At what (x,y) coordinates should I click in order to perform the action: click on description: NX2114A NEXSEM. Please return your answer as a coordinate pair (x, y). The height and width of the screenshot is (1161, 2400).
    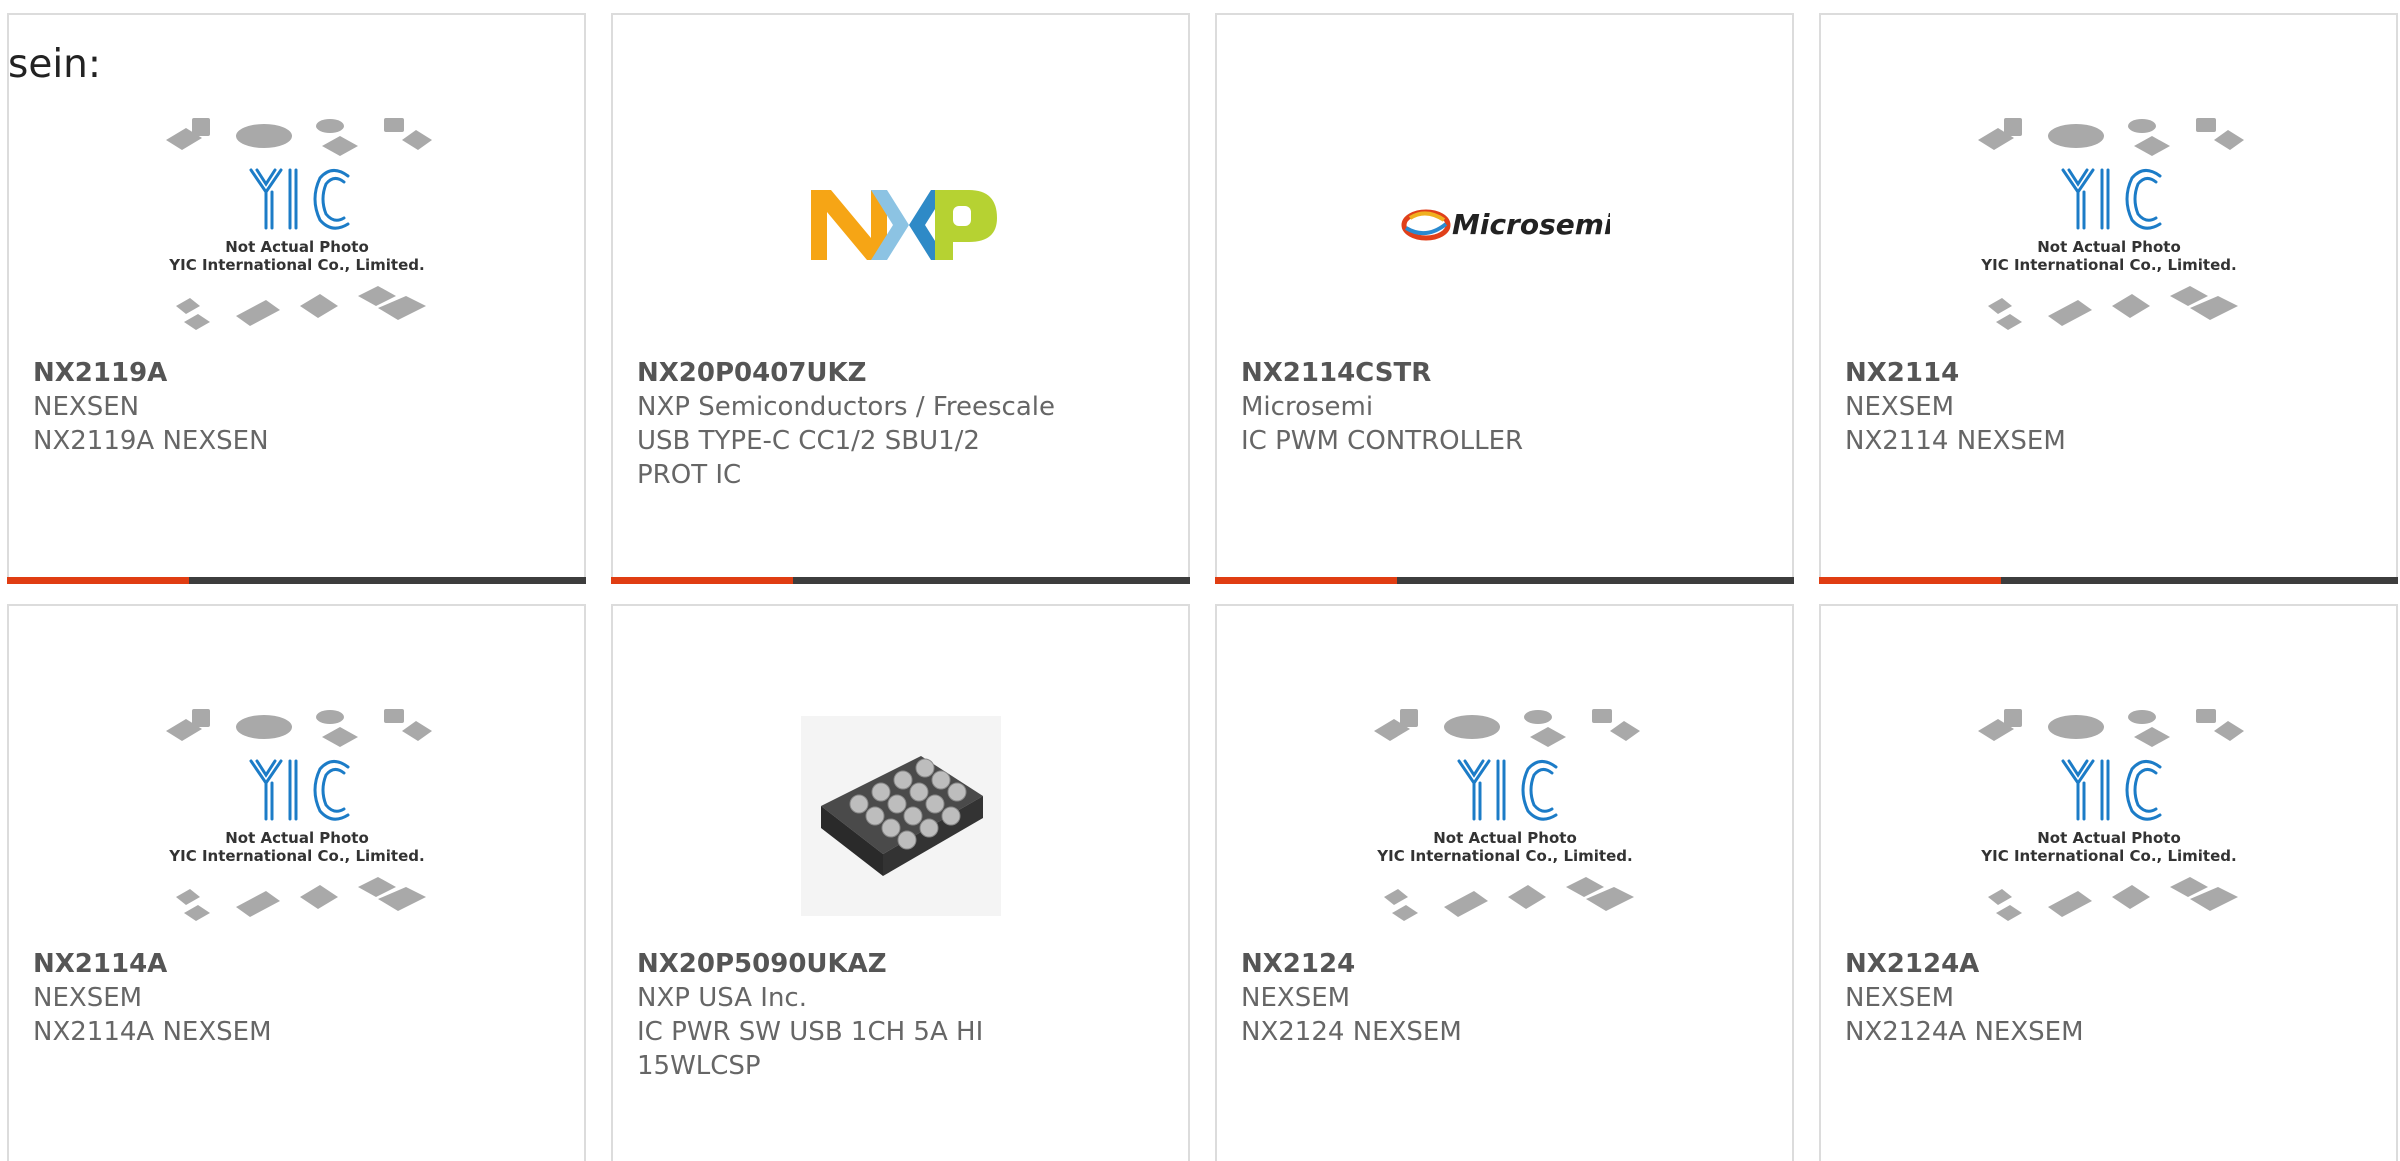
    Looking at the image, I should click on (152, 1032).